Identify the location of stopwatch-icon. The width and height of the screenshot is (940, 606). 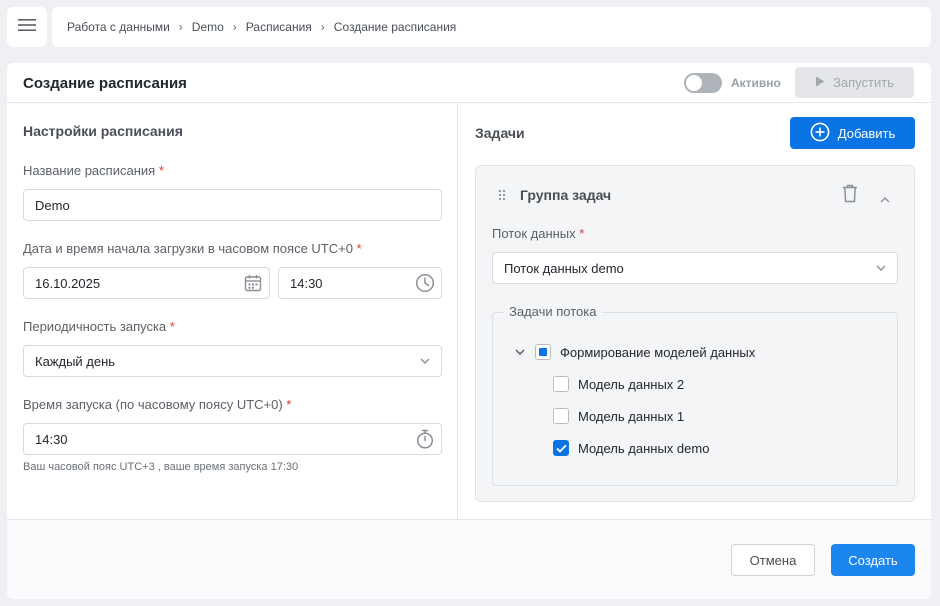
(425, 439).